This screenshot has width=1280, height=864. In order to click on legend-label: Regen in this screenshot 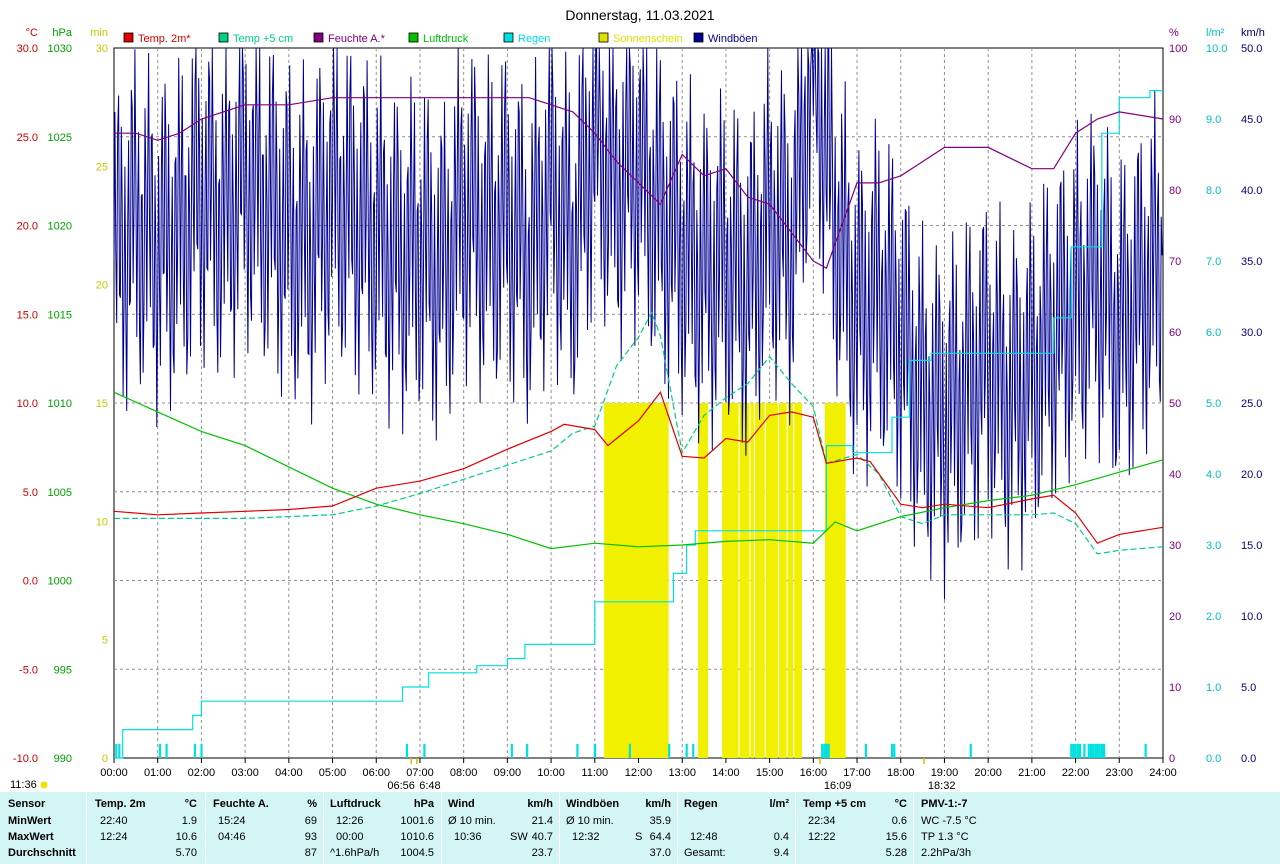, I will do `click(534, 39)`.